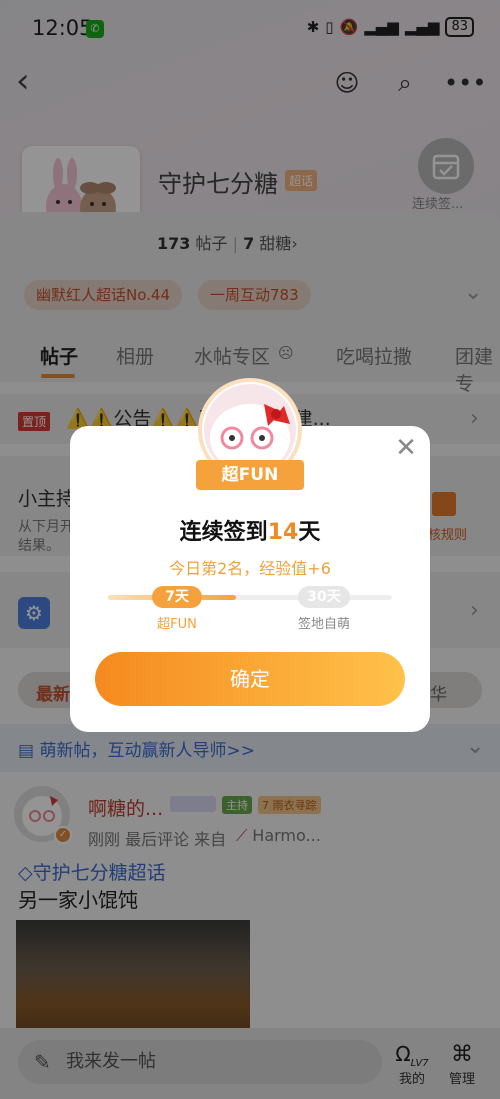 Image resolution: width=500 pixels, height=1099 pixels. What do you see at coordinates (250, 568) in the screenshot?
I see `dialog-subtitle: 今日第2名，经验值+6` at bounding box center [250, 568].